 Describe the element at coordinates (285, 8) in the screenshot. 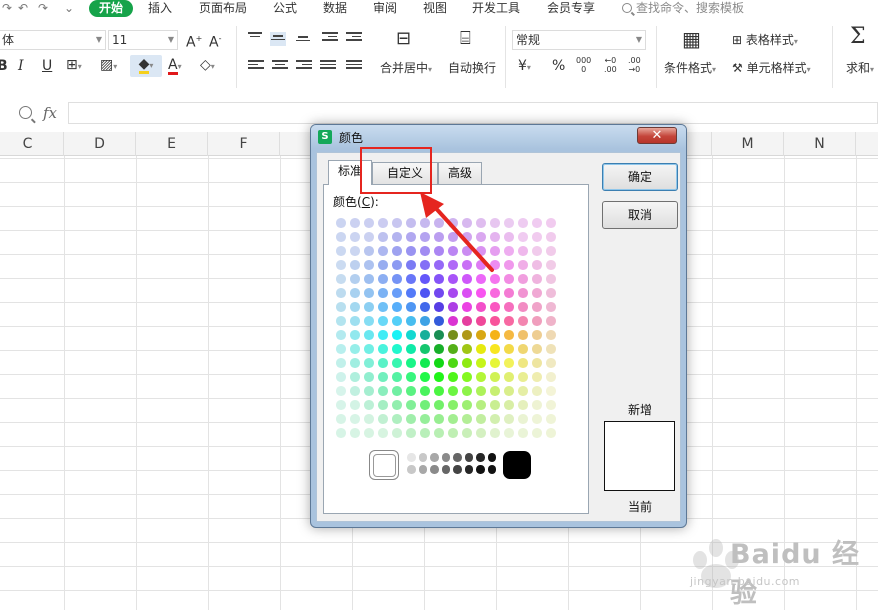

I see `tab-formulas: 公式` at that location.